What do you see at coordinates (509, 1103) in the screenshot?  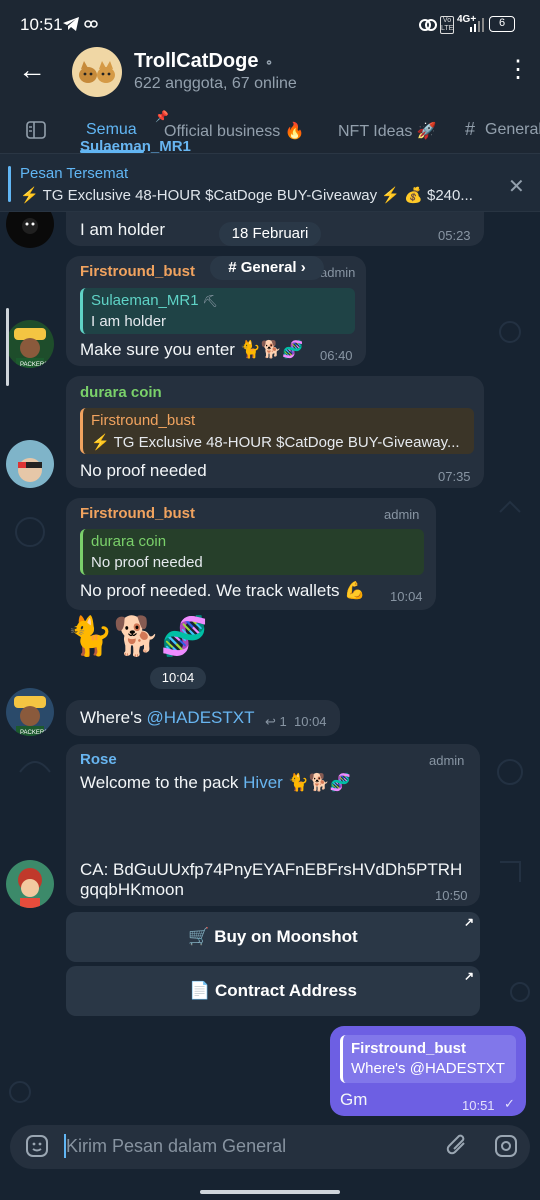 I see `check-icon: ✓` at bounding box center [509, 1103].